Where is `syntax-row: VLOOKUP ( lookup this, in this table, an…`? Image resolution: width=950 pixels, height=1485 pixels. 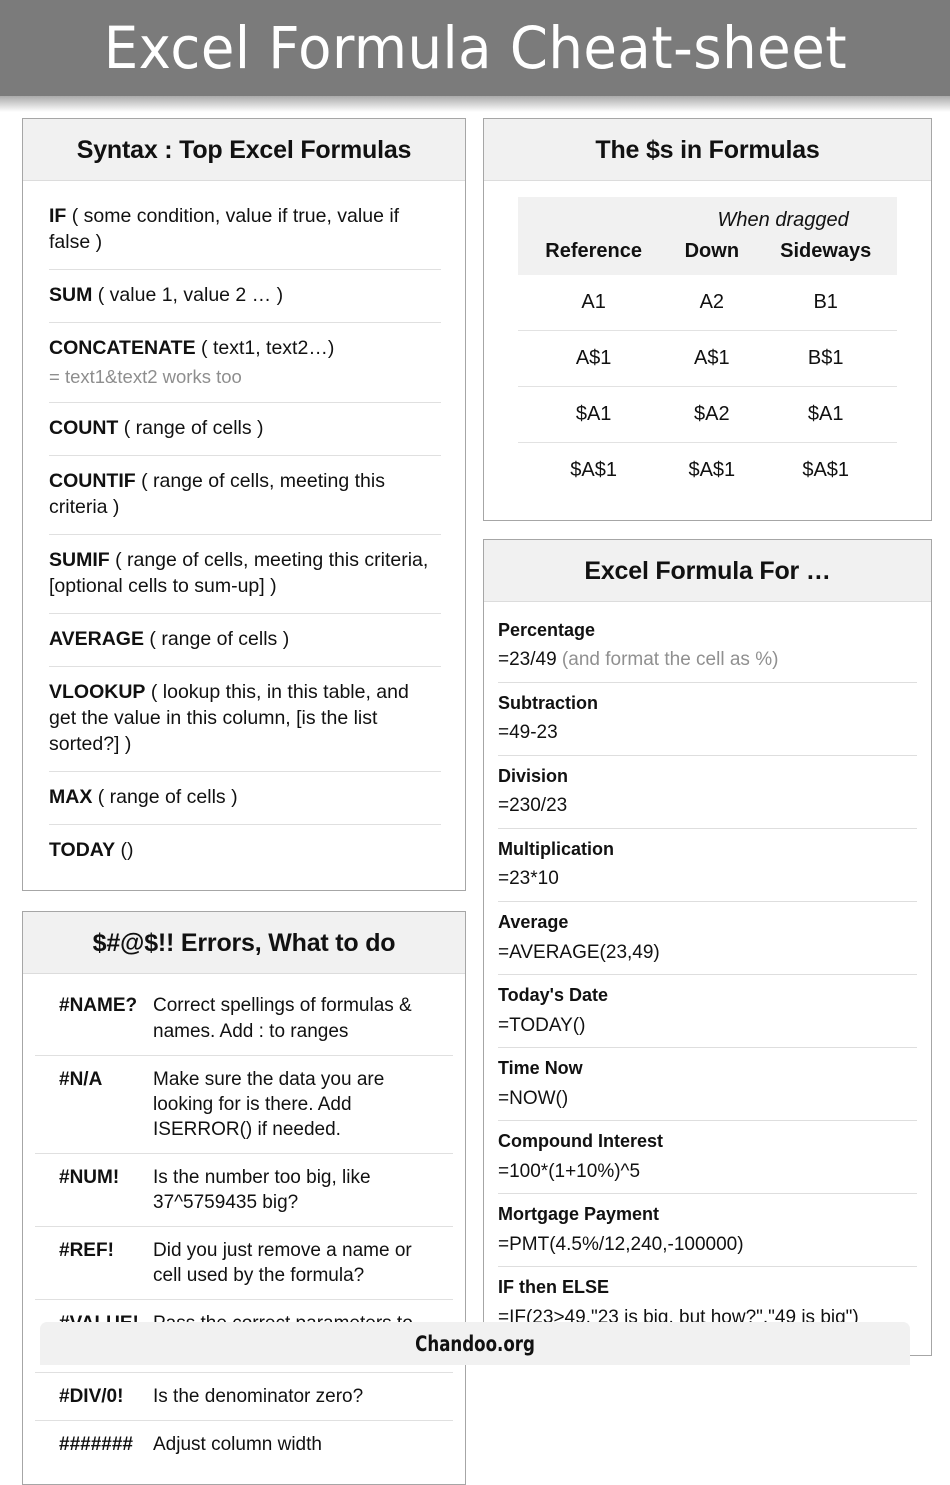
syntax-row: VLOOKUP ( lookup this, in this table, an… is located at coordinates (245, 719).